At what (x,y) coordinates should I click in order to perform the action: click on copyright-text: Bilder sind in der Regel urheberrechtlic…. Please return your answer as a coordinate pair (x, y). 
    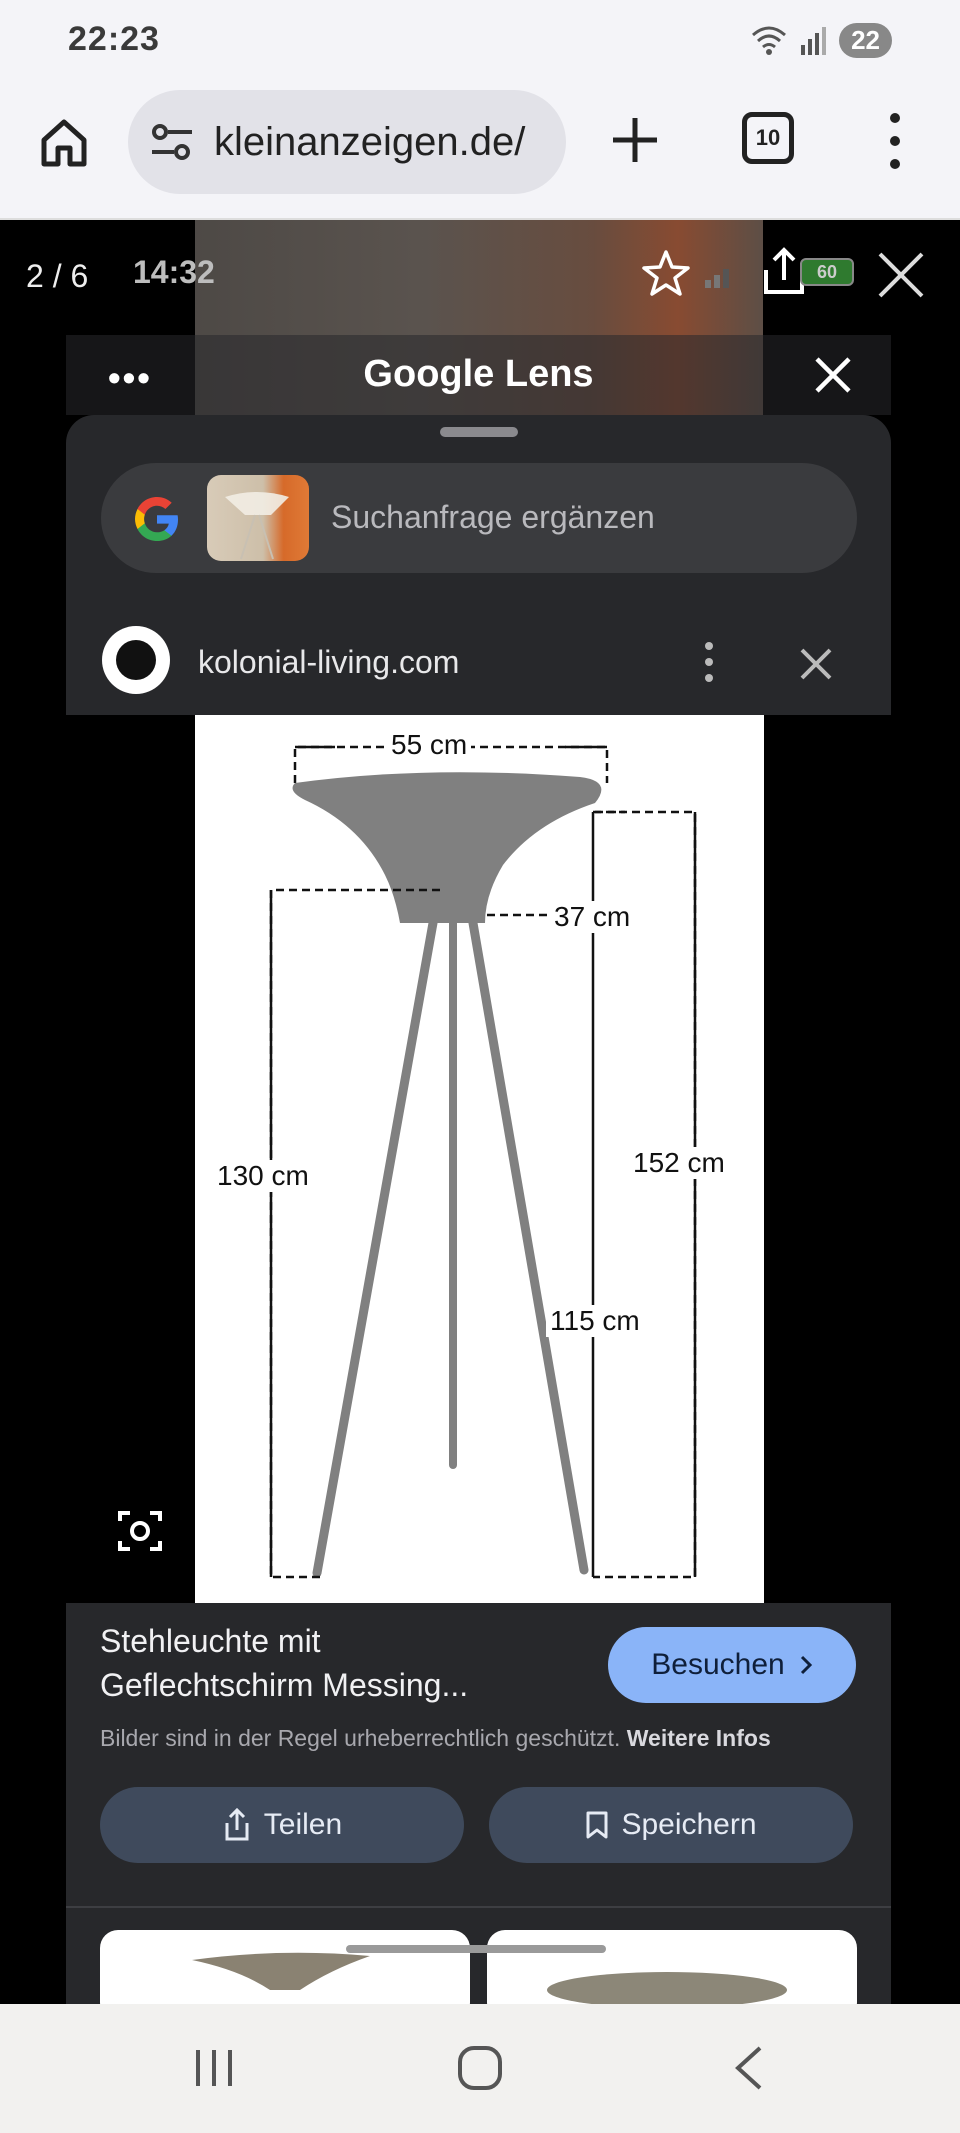
    Looking at the image, I should click on (360, 1738).